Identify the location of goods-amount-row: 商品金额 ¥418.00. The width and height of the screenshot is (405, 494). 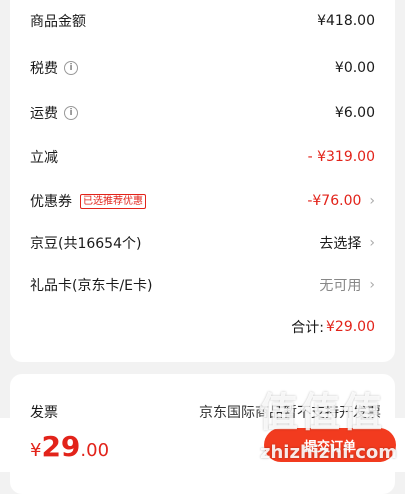
(202, 21).